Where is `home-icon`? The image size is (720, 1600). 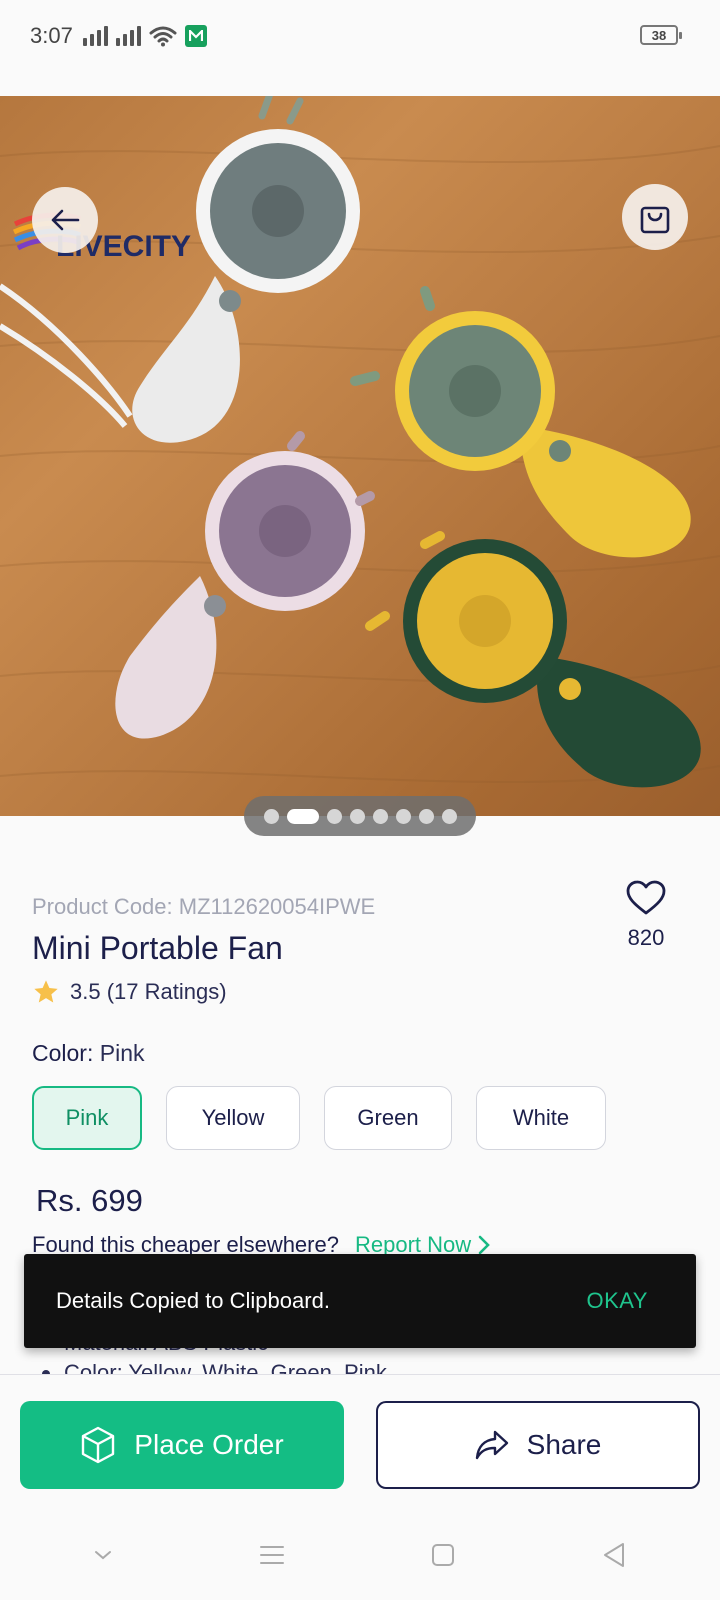
home-icon is located at coordinates (443, 1555).